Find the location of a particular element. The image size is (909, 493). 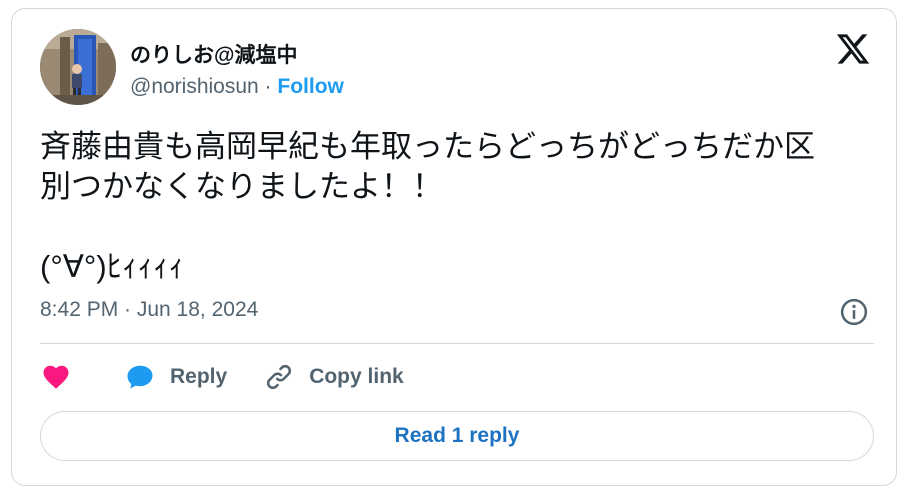

avatar-image is located at coordinates (78, 67).